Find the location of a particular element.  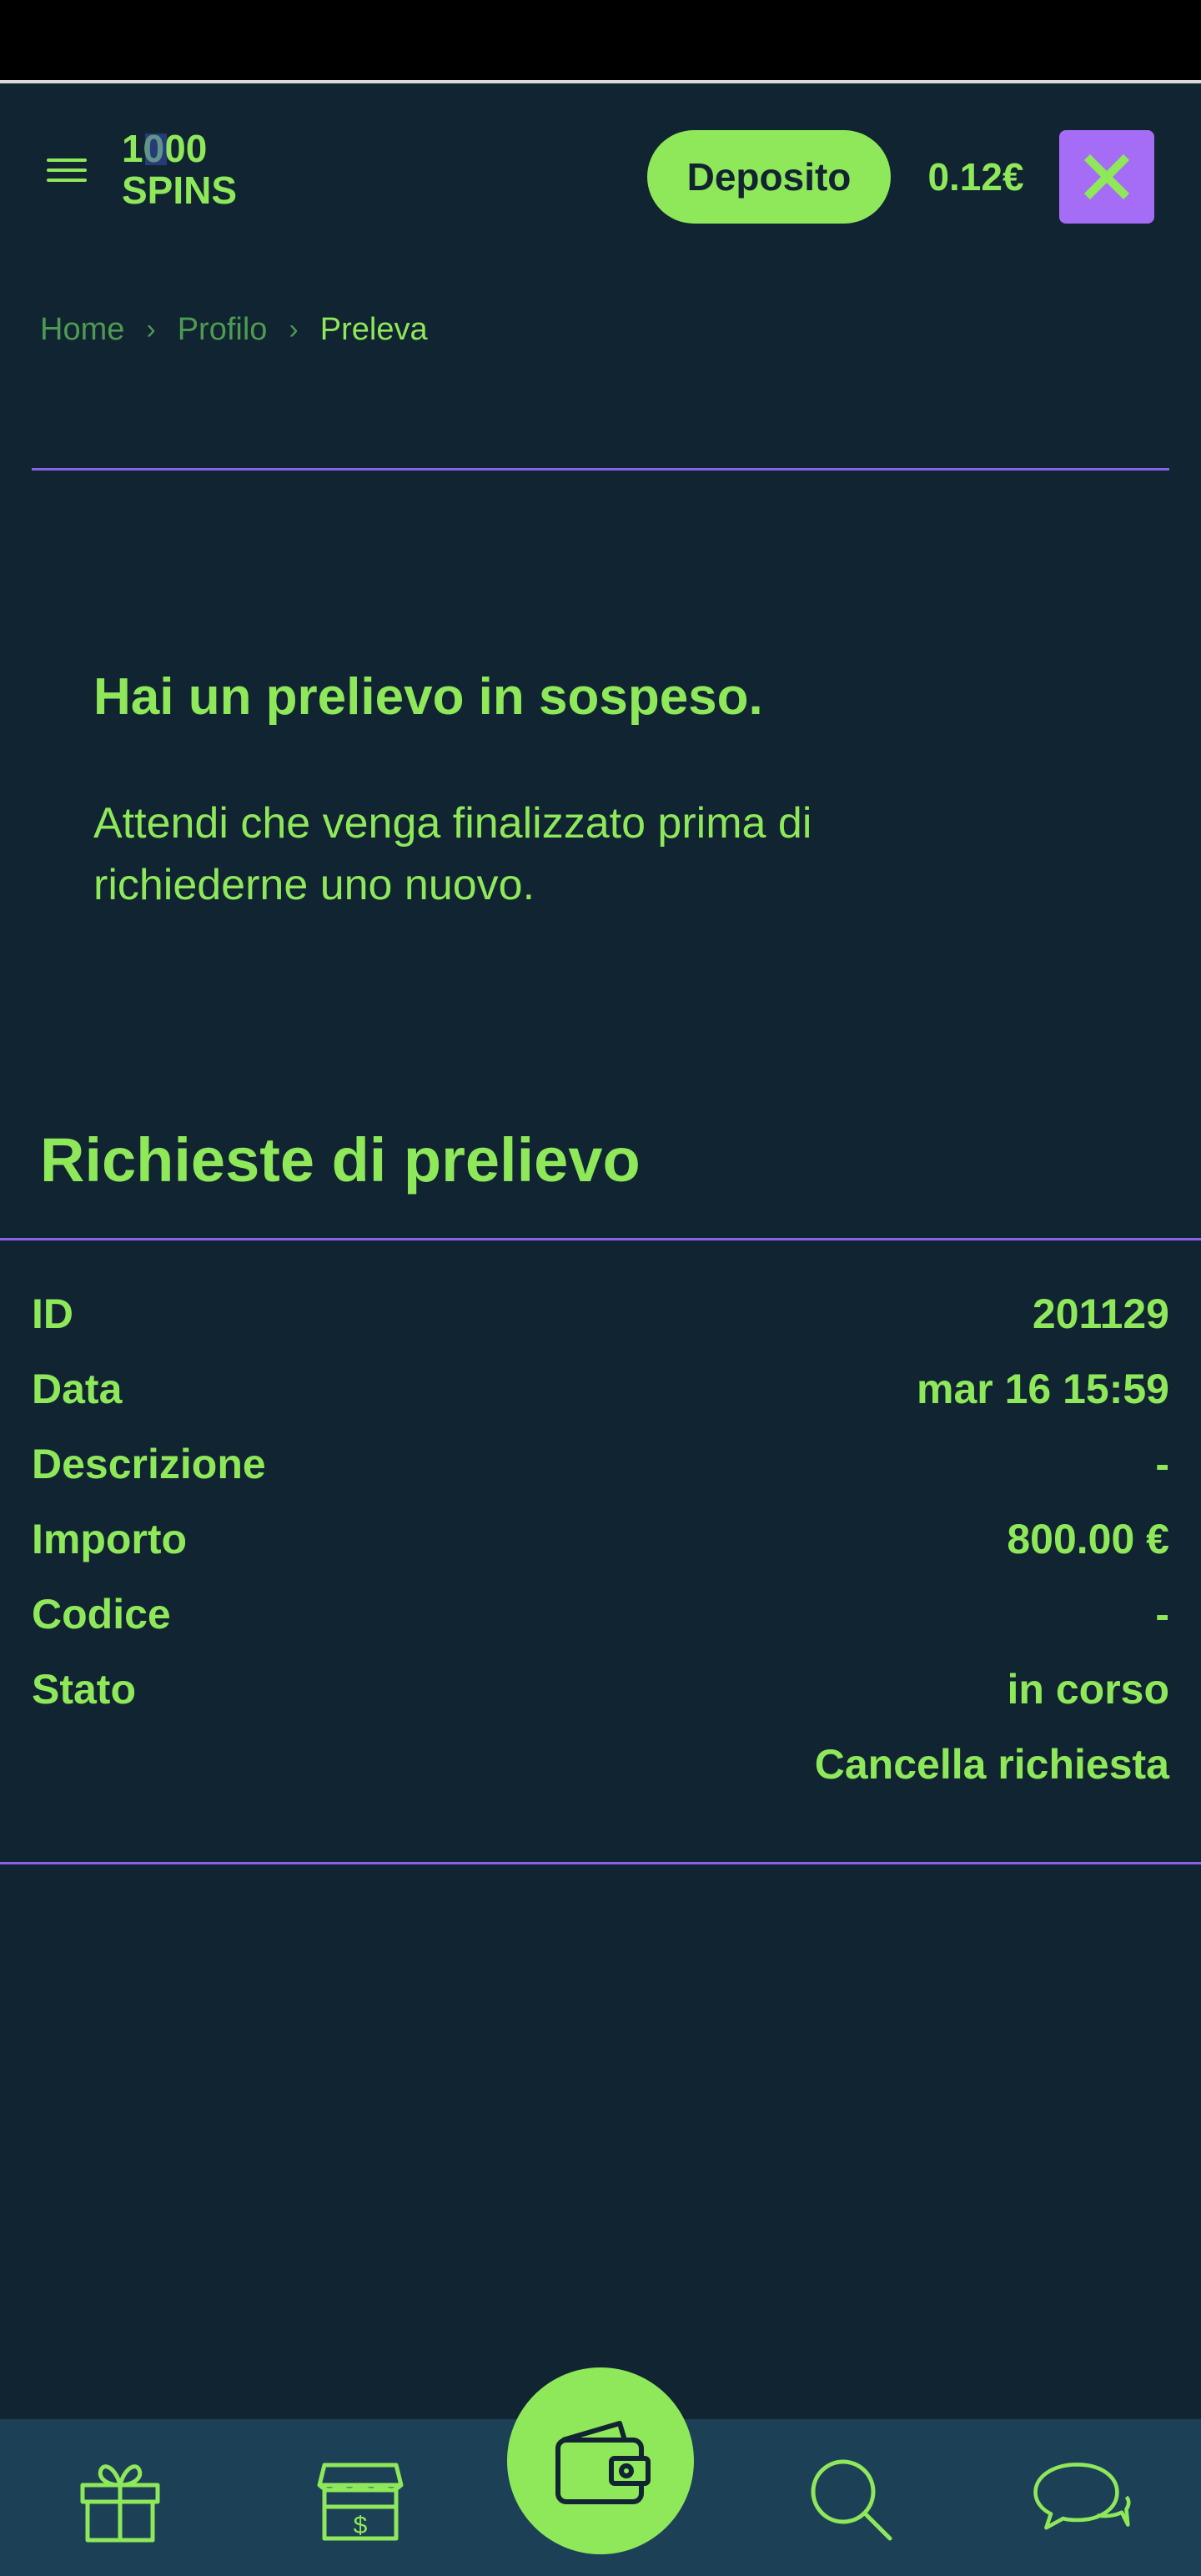

pending-notice-title: Hai un prelievo in sospeso. is located at coordinates (428, 697).